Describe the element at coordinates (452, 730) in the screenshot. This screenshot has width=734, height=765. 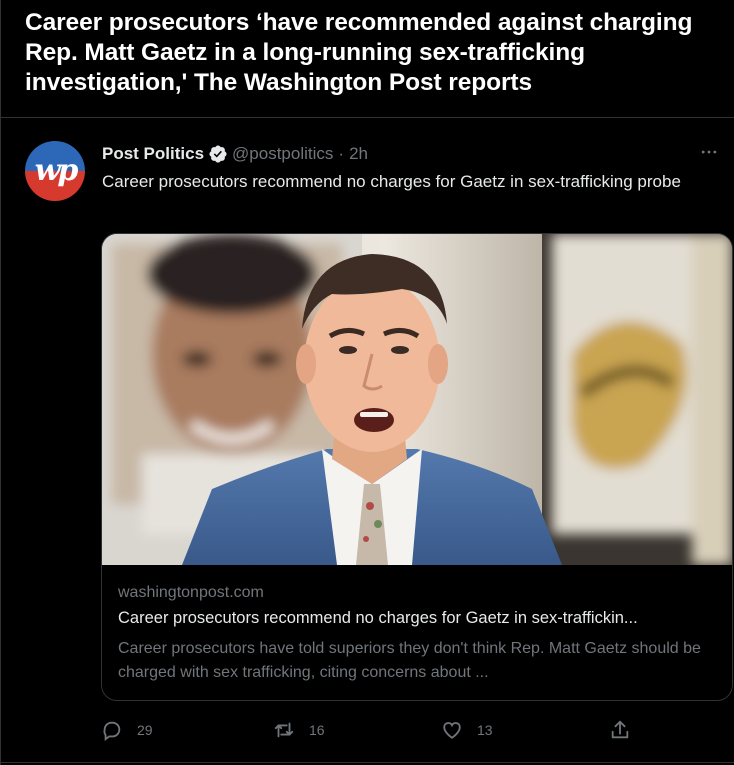
I see `heart-icon` at that location.